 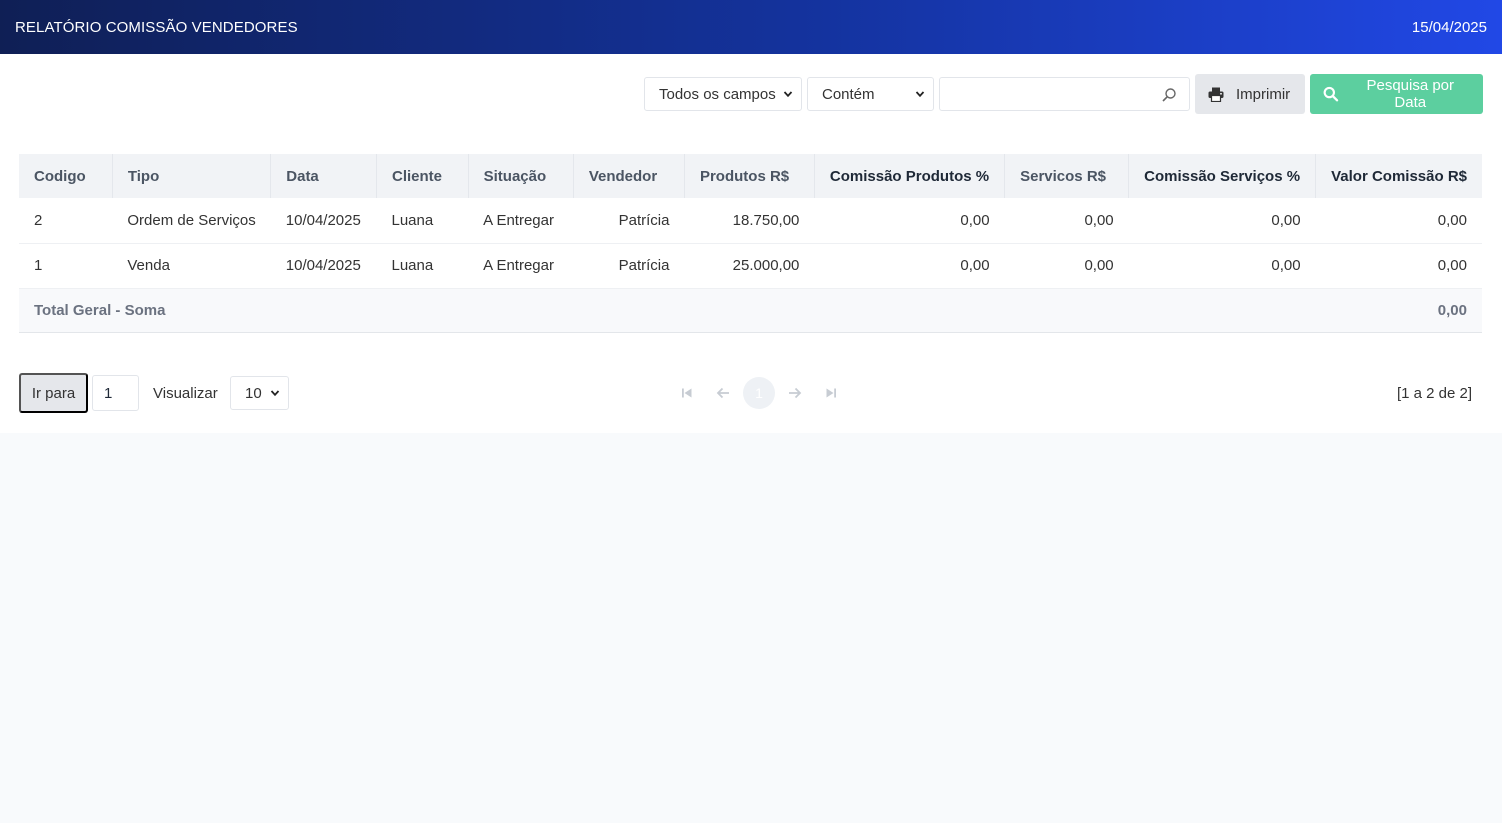 I want to click on previous-page-button, so click(x=723, y=393).